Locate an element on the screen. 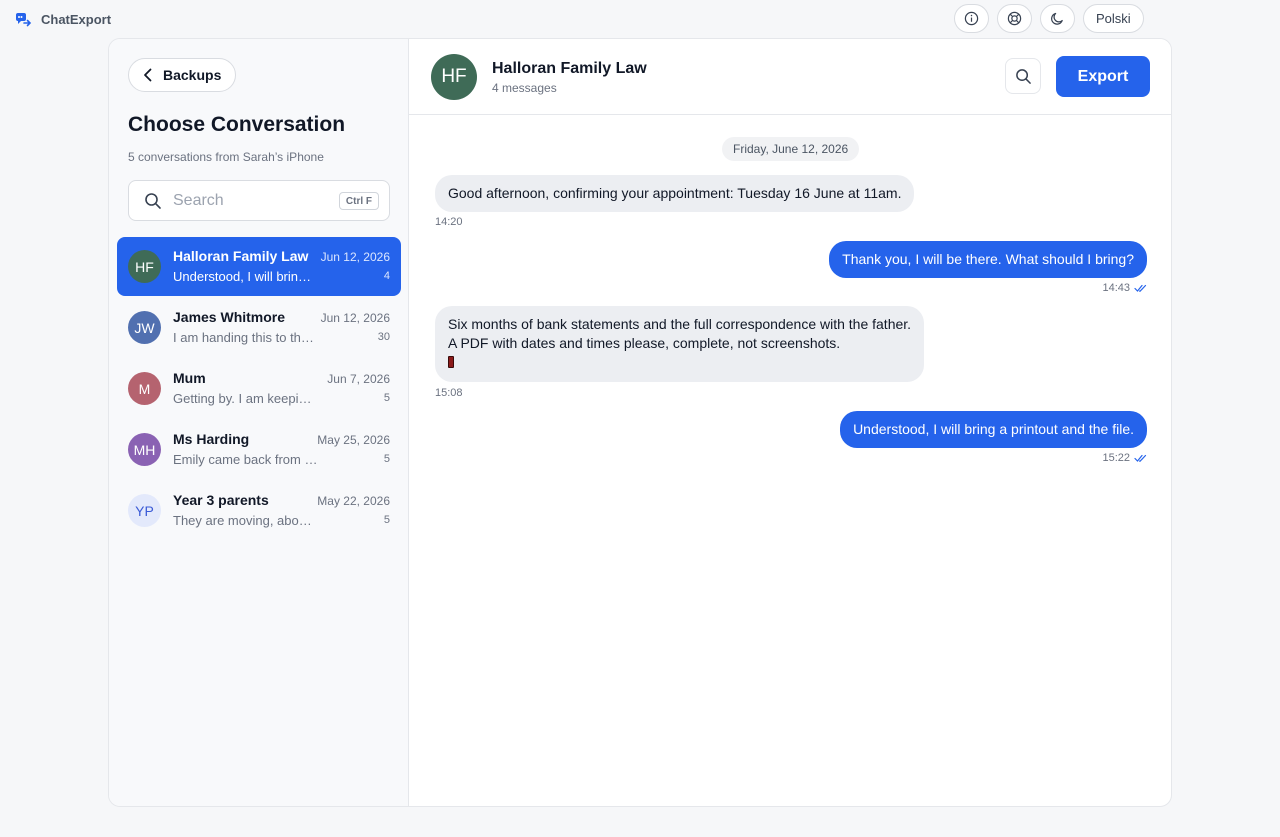 This screenshot has height=837, width=1280. conversation-name: James Whitmore is located at coordinates (229, 317).